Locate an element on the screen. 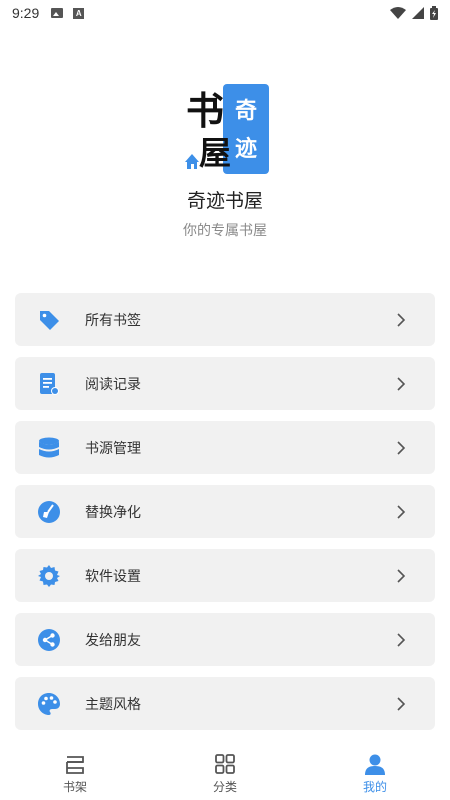  menu-item-reading-history: 阅读记录 is located at coordinates (225, 383).